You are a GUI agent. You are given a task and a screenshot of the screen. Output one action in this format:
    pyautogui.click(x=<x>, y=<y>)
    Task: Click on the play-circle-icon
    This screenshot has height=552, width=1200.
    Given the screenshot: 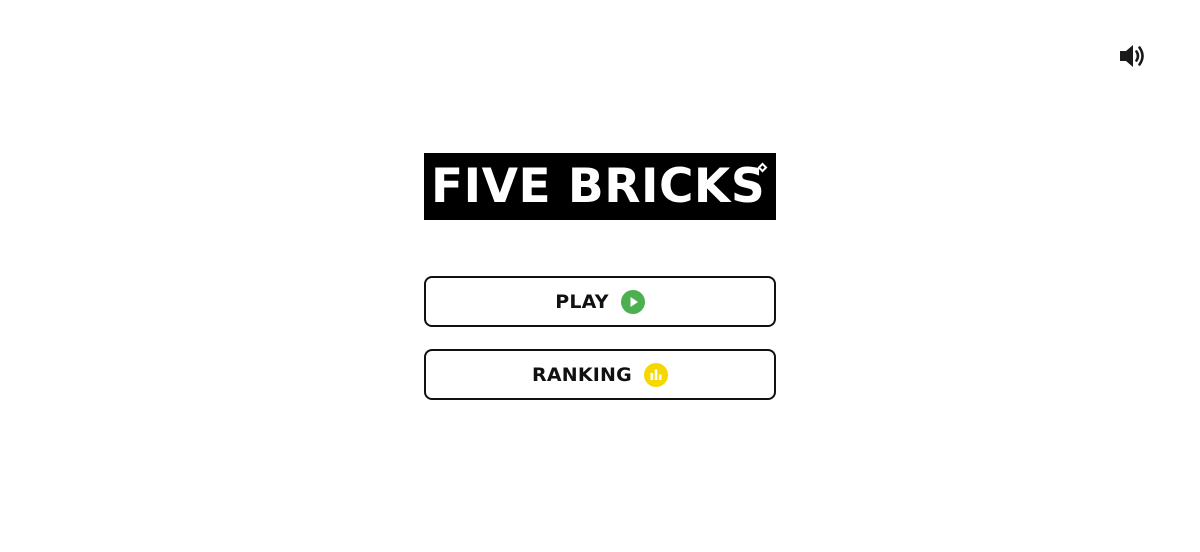 What is the action you would take?
    pyautogui.click(x=632, y=301)
    